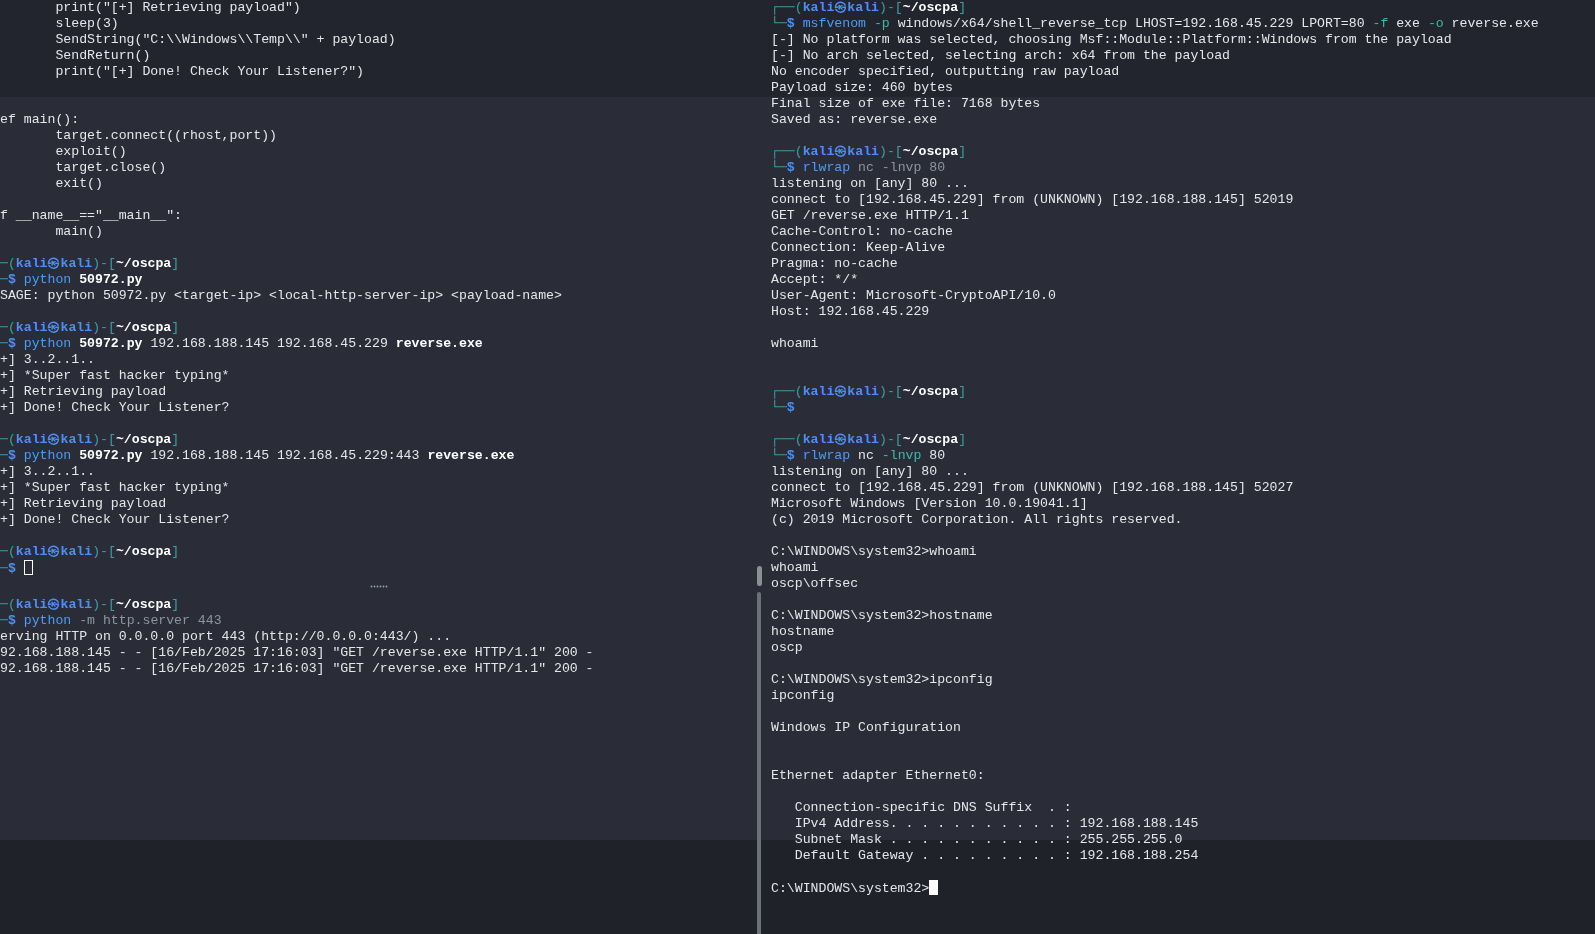 The image size is (1595, 934). What do you see at coordinates (1111, 40) in the screenshot?
I see `terminal-line: [-] No platform was selected, choosing Msf::Module::Platform::Windows from the payload` at bounding box center [1111, 40].